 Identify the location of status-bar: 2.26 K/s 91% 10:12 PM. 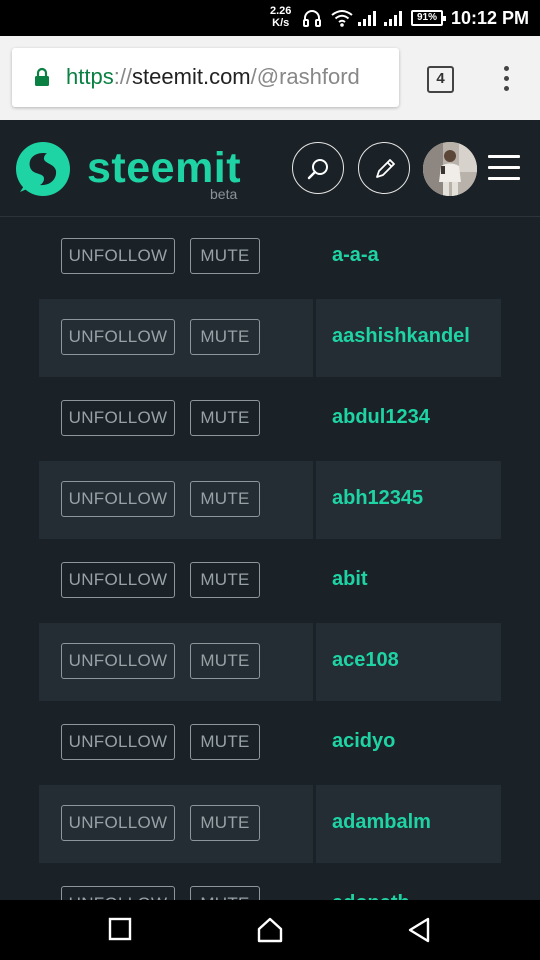
(270, 18).